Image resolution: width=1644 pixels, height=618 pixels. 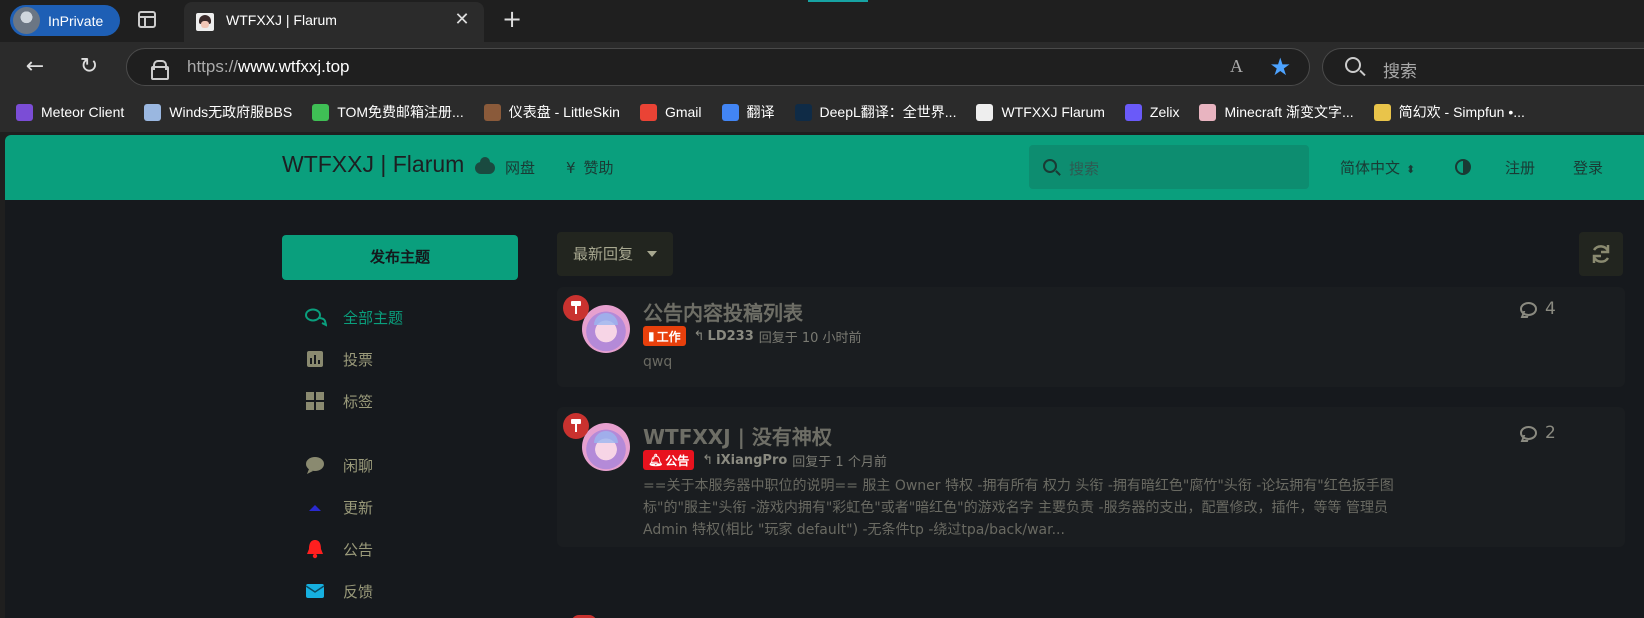 I want to click on bookmark-label: Gmail, so click(x=683, y=112).